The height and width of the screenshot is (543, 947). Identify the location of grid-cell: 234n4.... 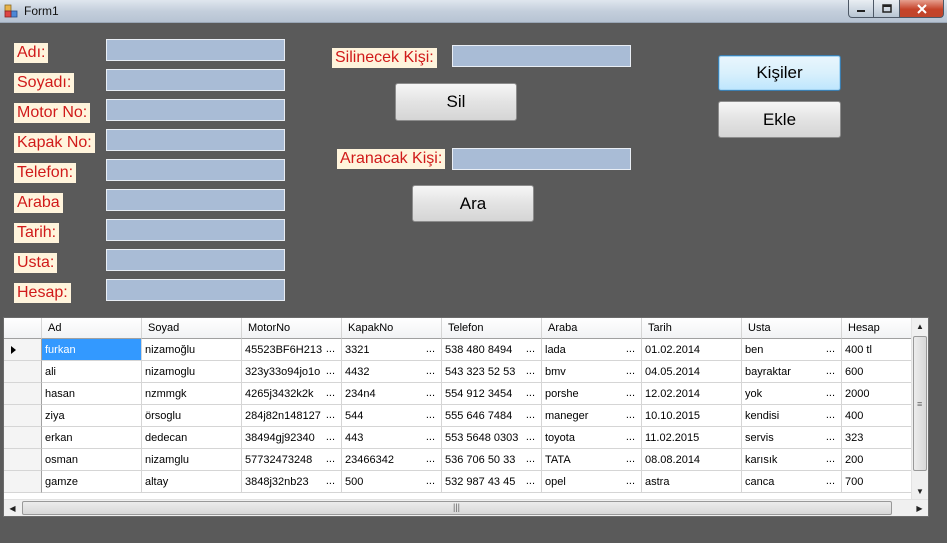
(392, 394).